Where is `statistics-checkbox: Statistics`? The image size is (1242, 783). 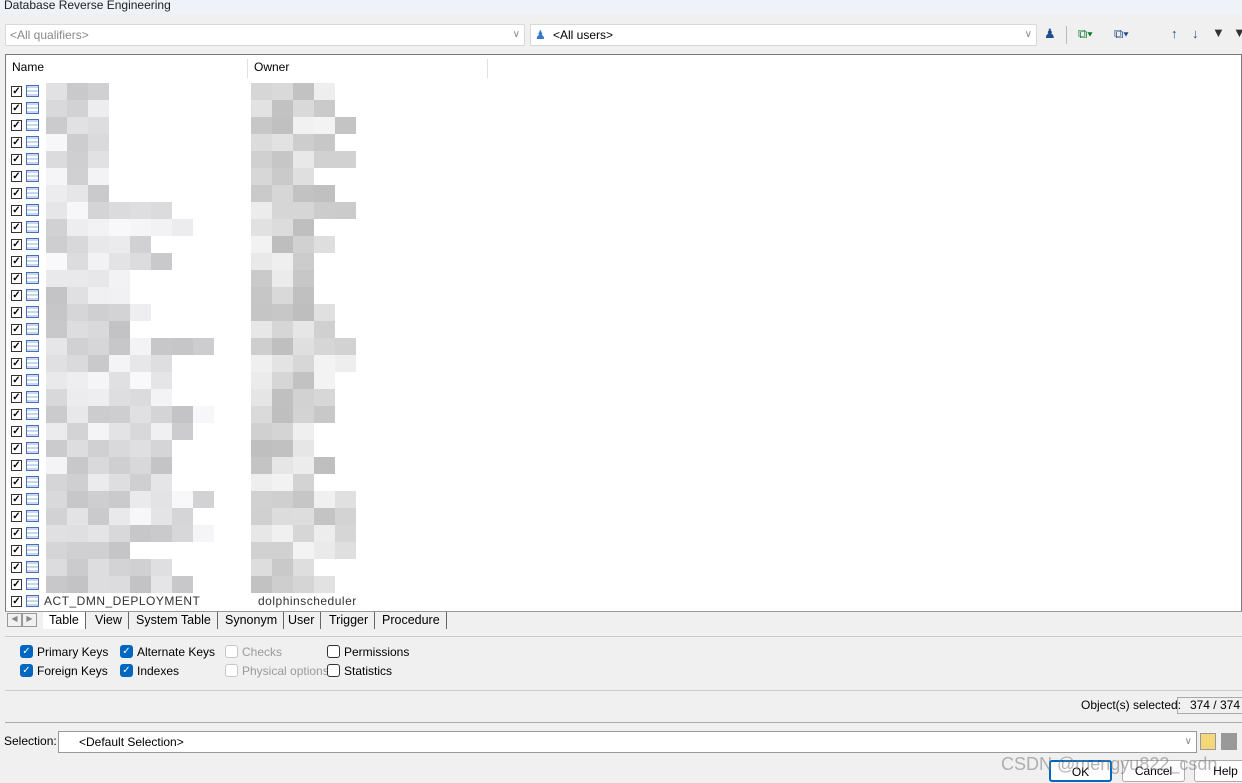 statistics-checkbox: Statistics is located at coordinates (359, 671).